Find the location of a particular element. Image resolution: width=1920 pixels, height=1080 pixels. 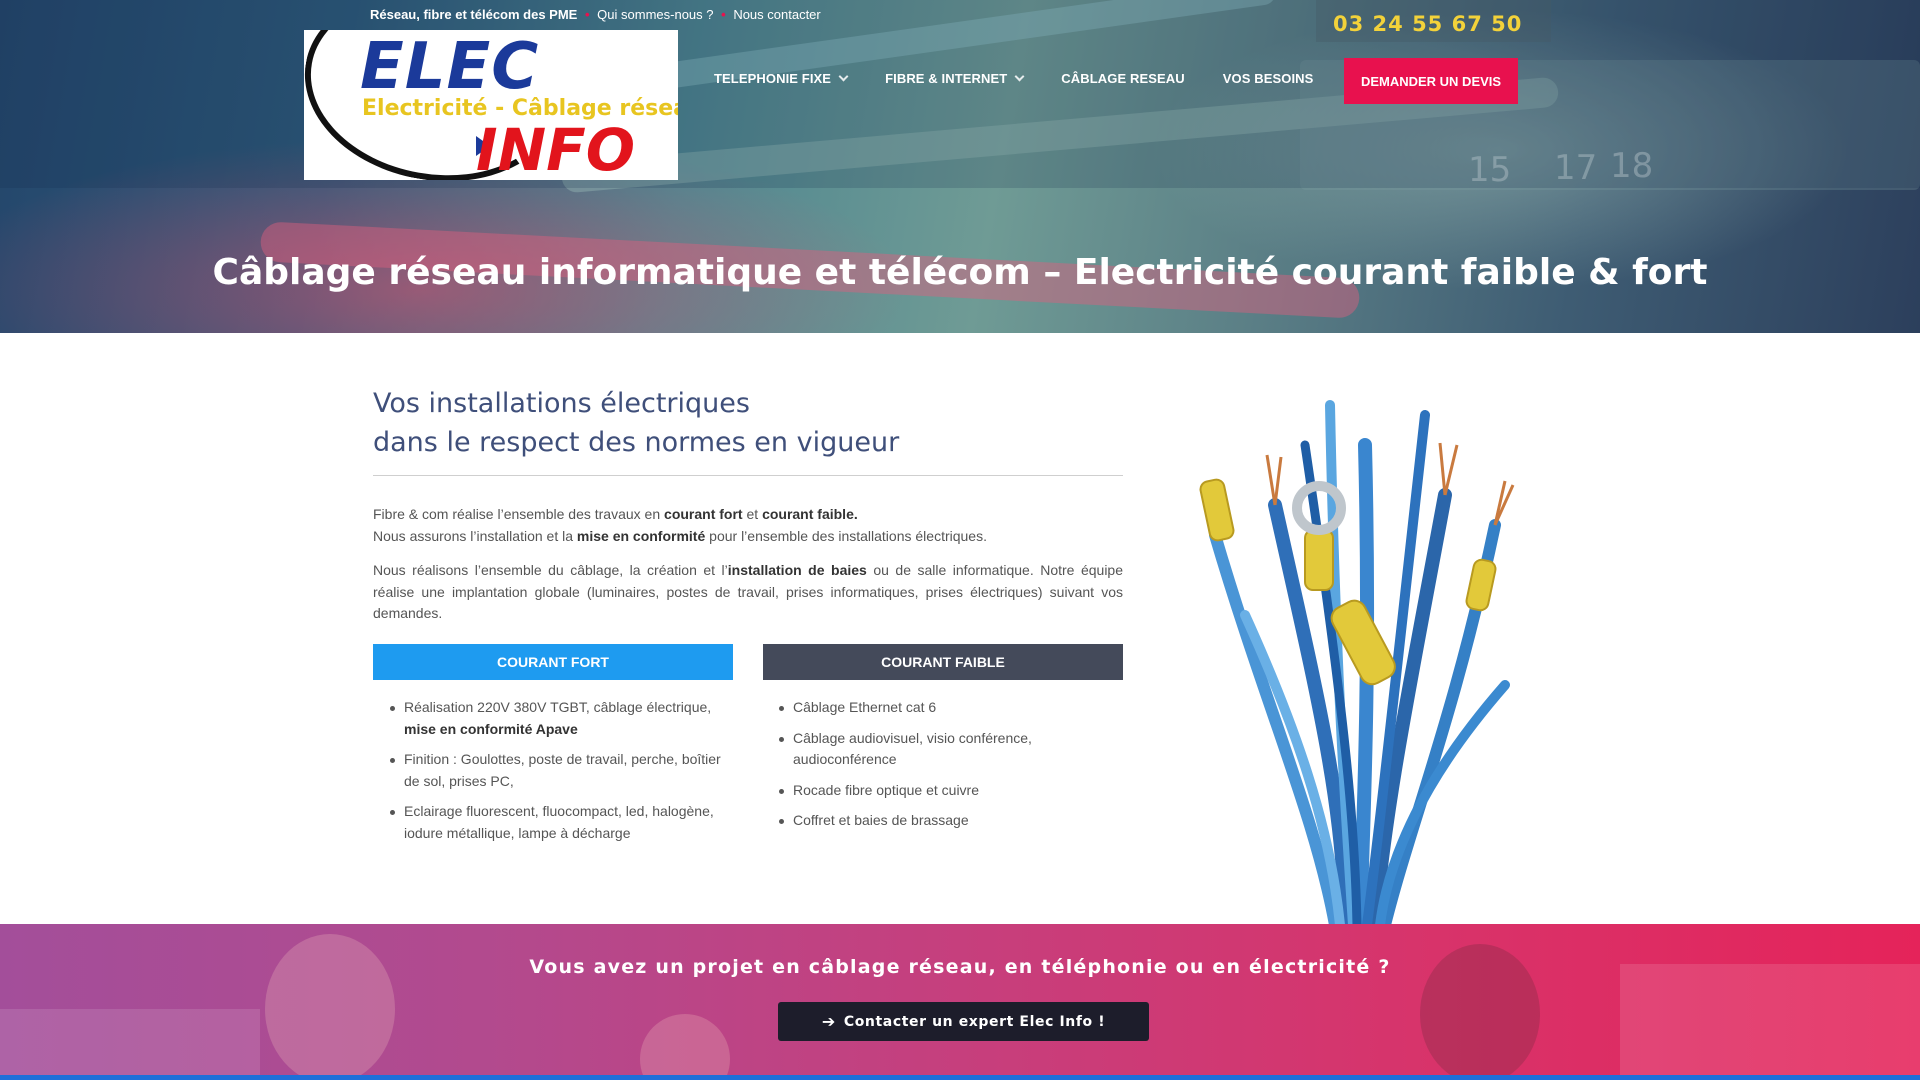

courant-faible-heading: COURANT FAIBLE is located at coordinates (943, 662).